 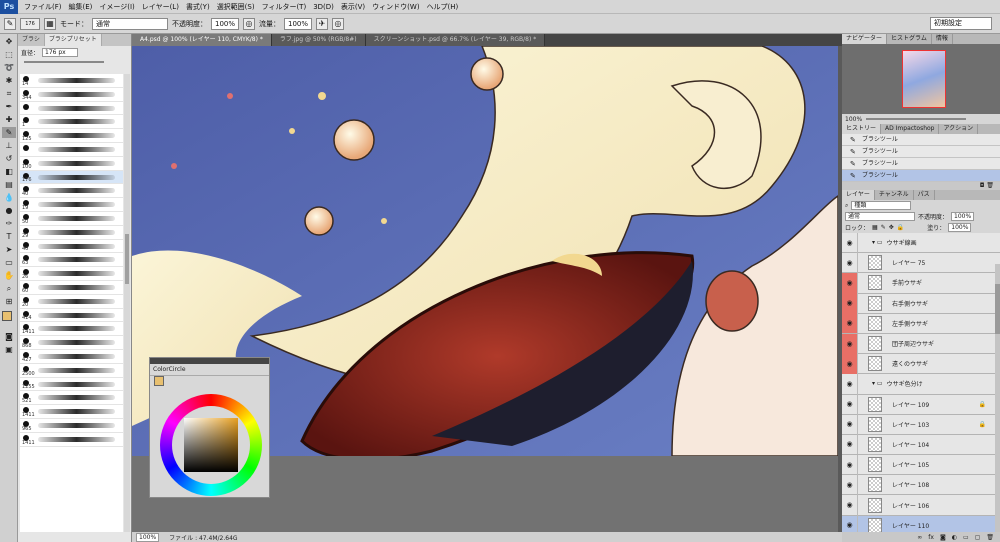 What do you see at coordinates (921, 79) in the screenshot?
I see `navigator-preview` at bounding box center [921, 79].